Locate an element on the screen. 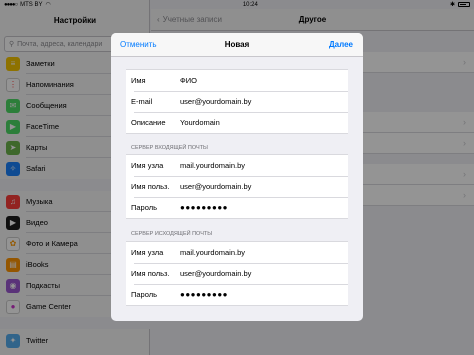 This screenshot has height=355, width=474. modal-nav-bar: Отменить Новая Далее is located at coordinates (237, 45).